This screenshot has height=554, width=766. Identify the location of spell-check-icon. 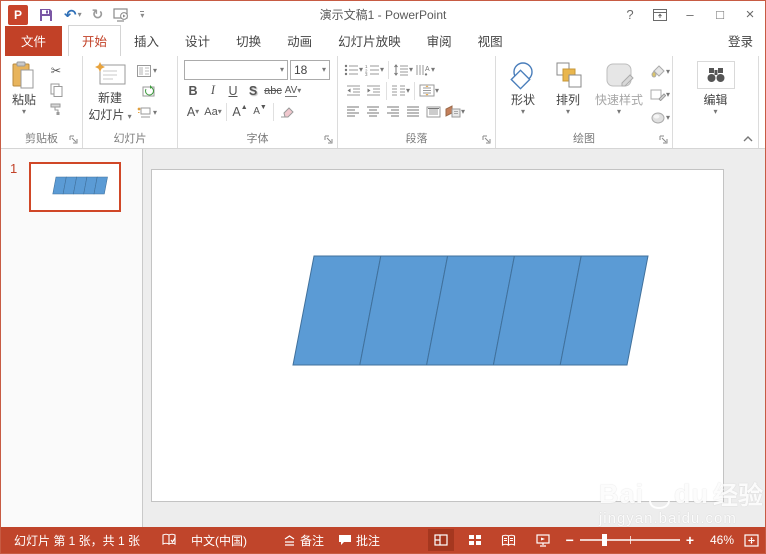
(169, 539).